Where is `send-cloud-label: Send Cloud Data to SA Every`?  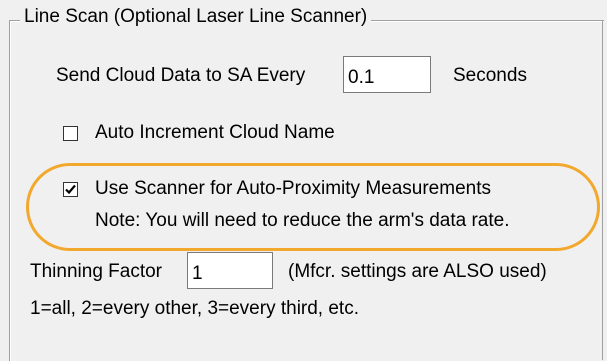
send-cloud-label: Send Cloud Data to SA Every is located at coordinates (181, 75).